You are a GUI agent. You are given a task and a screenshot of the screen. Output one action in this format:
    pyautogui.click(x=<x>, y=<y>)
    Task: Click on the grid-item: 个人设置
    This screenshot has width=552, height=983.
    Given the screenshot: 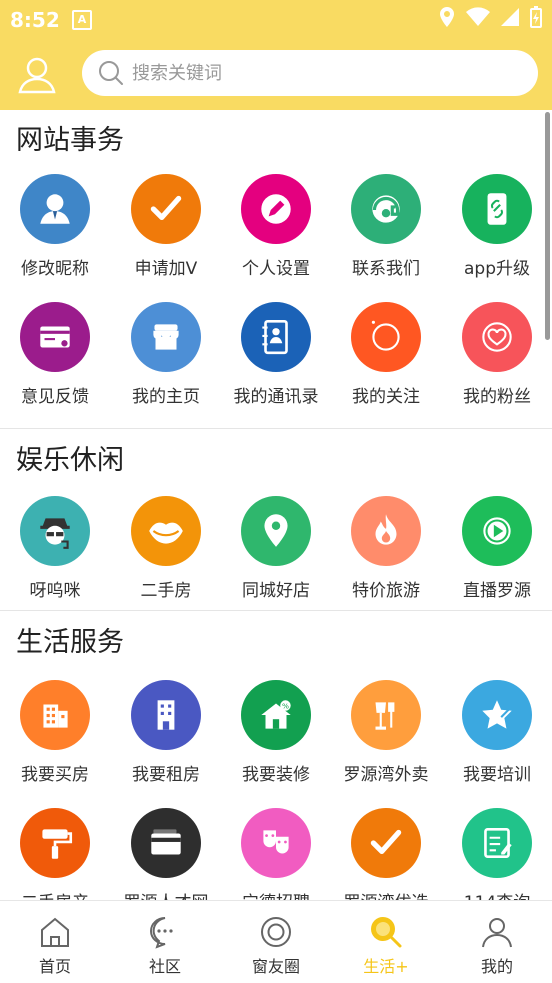 What is the action you would take?
    pyautogui.click(x=276, y=226)
    